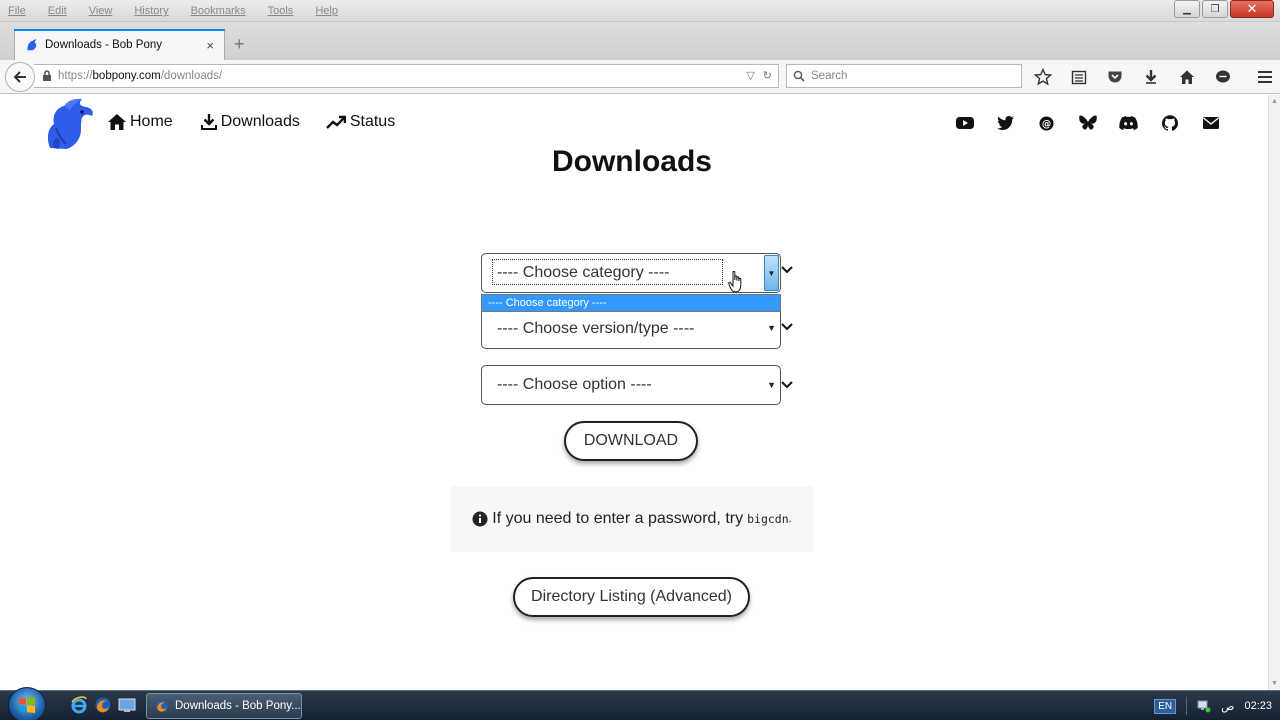 The image size is (1280, 720). What do you see at coordinates (1228, 706) in the screenshot?
I see `clock-ampm: ص` at bounding box center [1228, 706].